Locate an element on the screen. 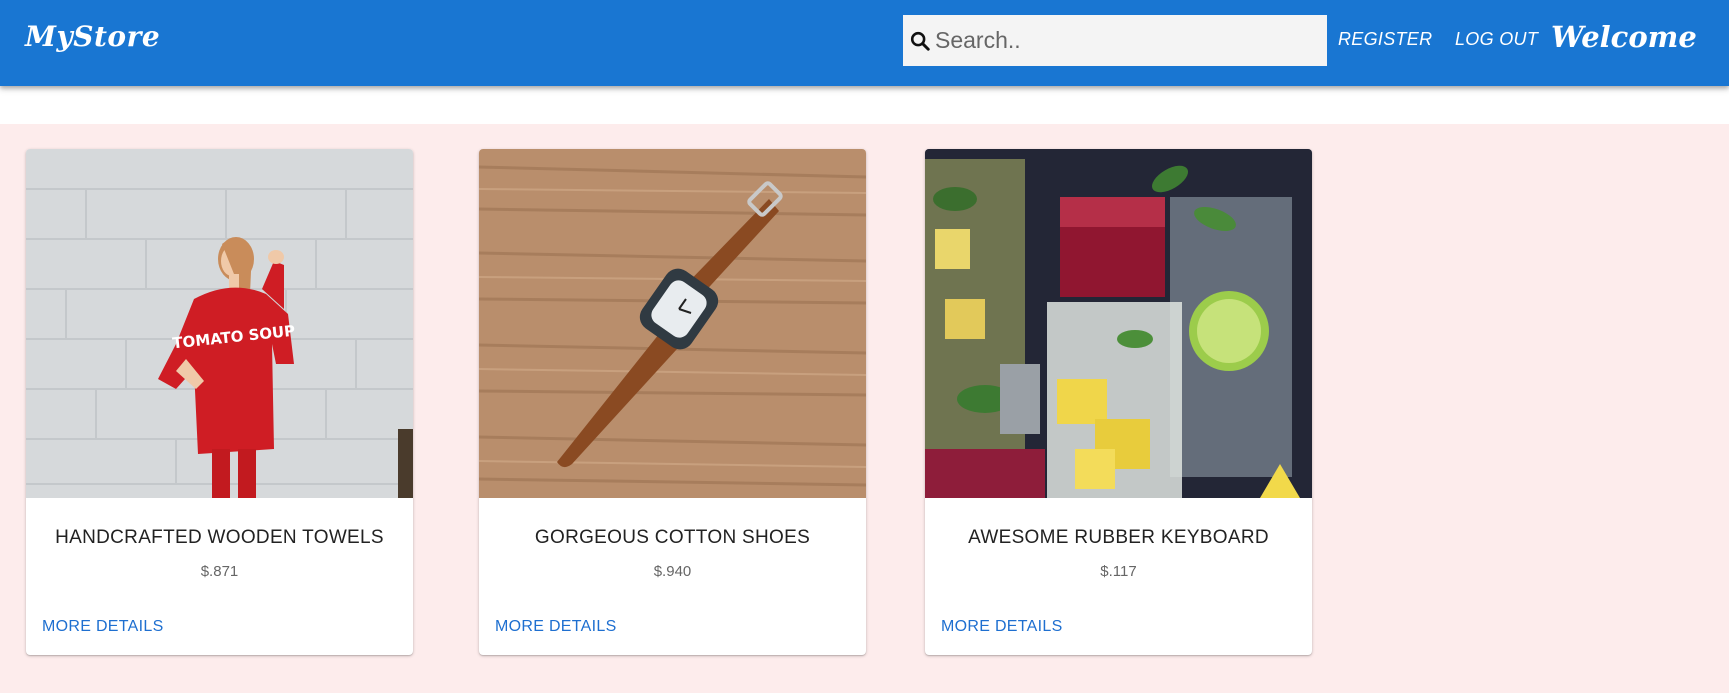  product-image-cocktails is located at coordinates (1118, 323).